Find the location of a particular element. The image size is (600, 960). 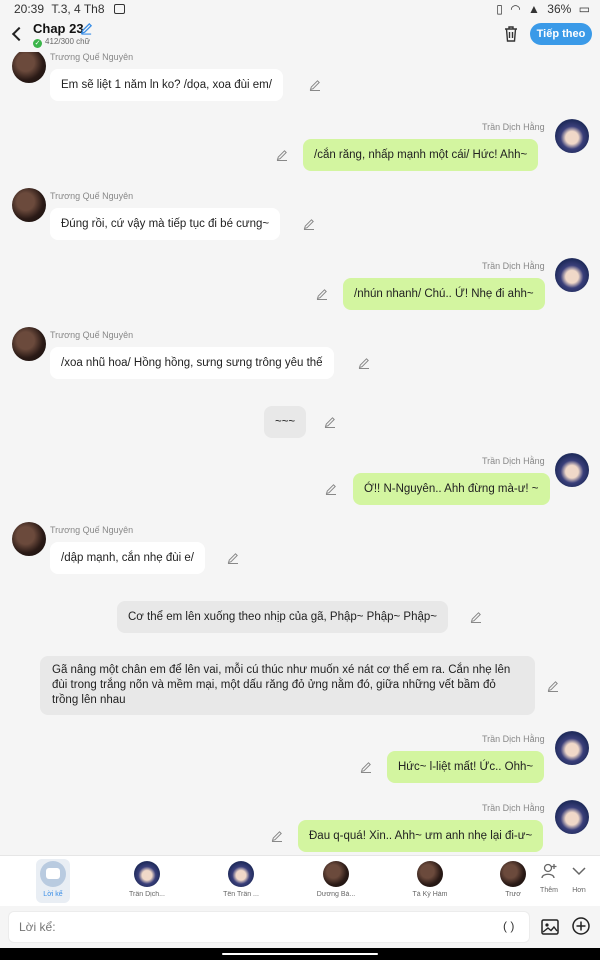

add-label: Thêm is located at coordinates (549, 890).